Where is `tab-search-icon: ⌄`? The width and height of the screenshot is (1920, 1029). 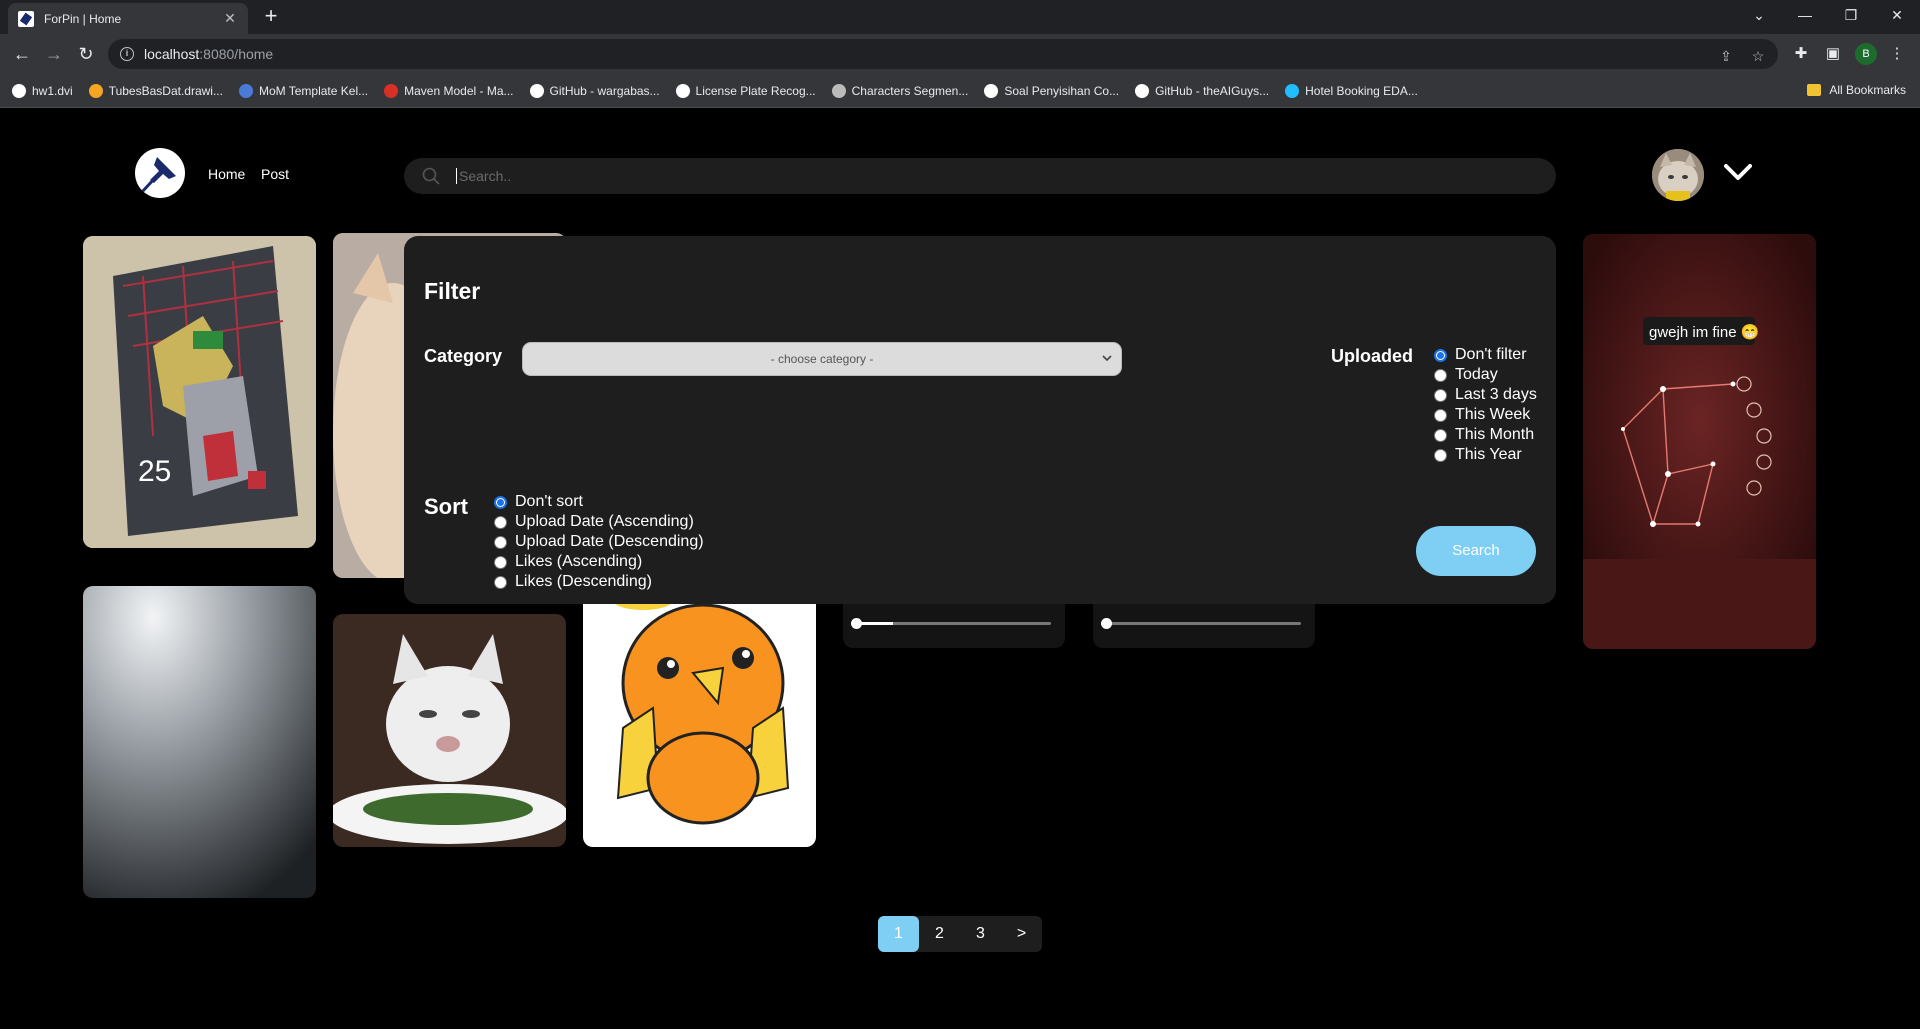 tab-search-icon: ⌄ is located at coordinates (1759, 15).